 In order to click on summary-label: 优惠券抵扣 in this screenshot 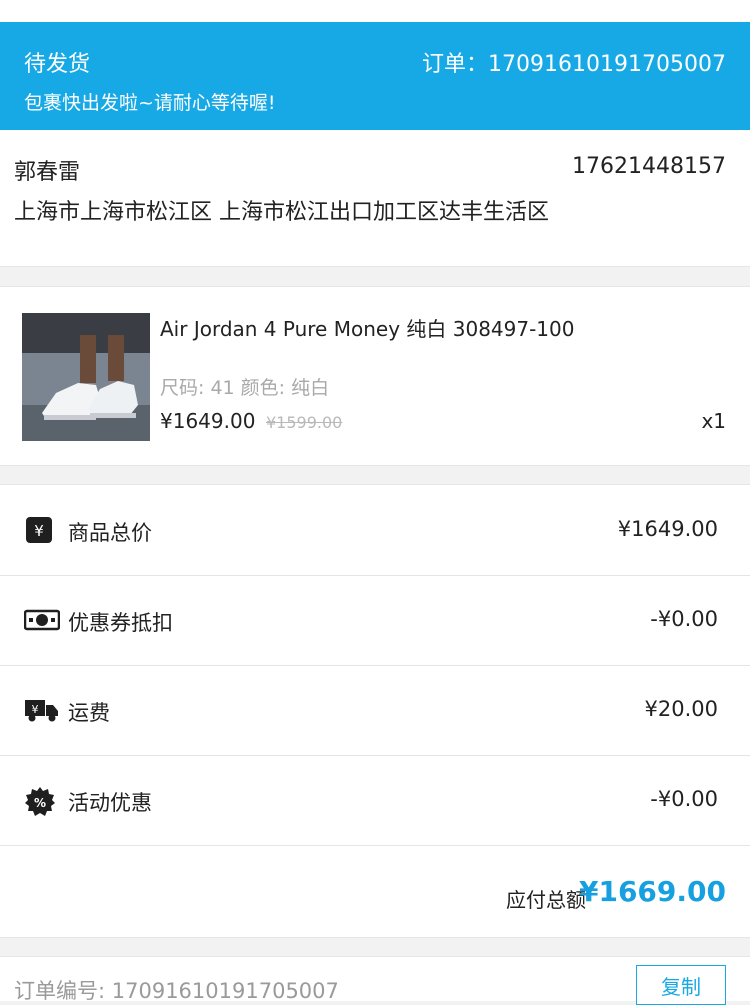, I will do `click(120, 623)`.